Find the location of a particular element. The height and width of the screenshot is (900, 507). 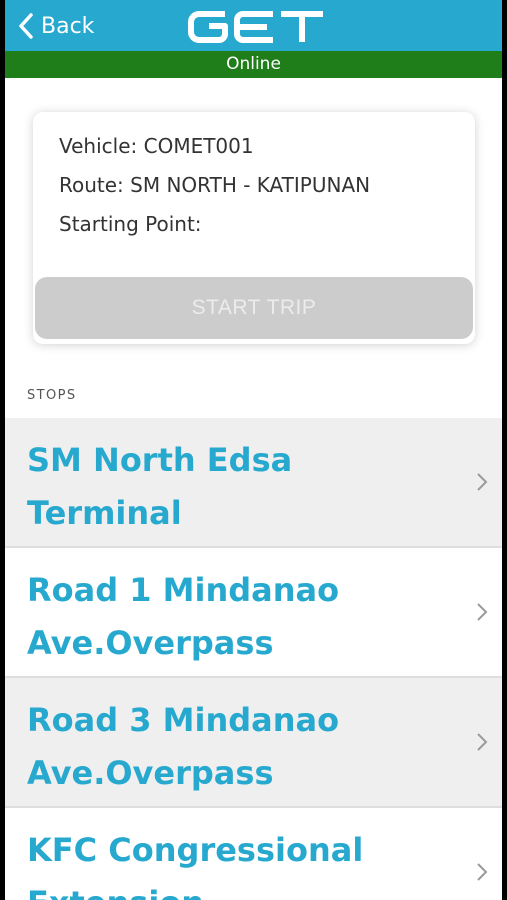

app-logo is located at coordinates (255, 27).